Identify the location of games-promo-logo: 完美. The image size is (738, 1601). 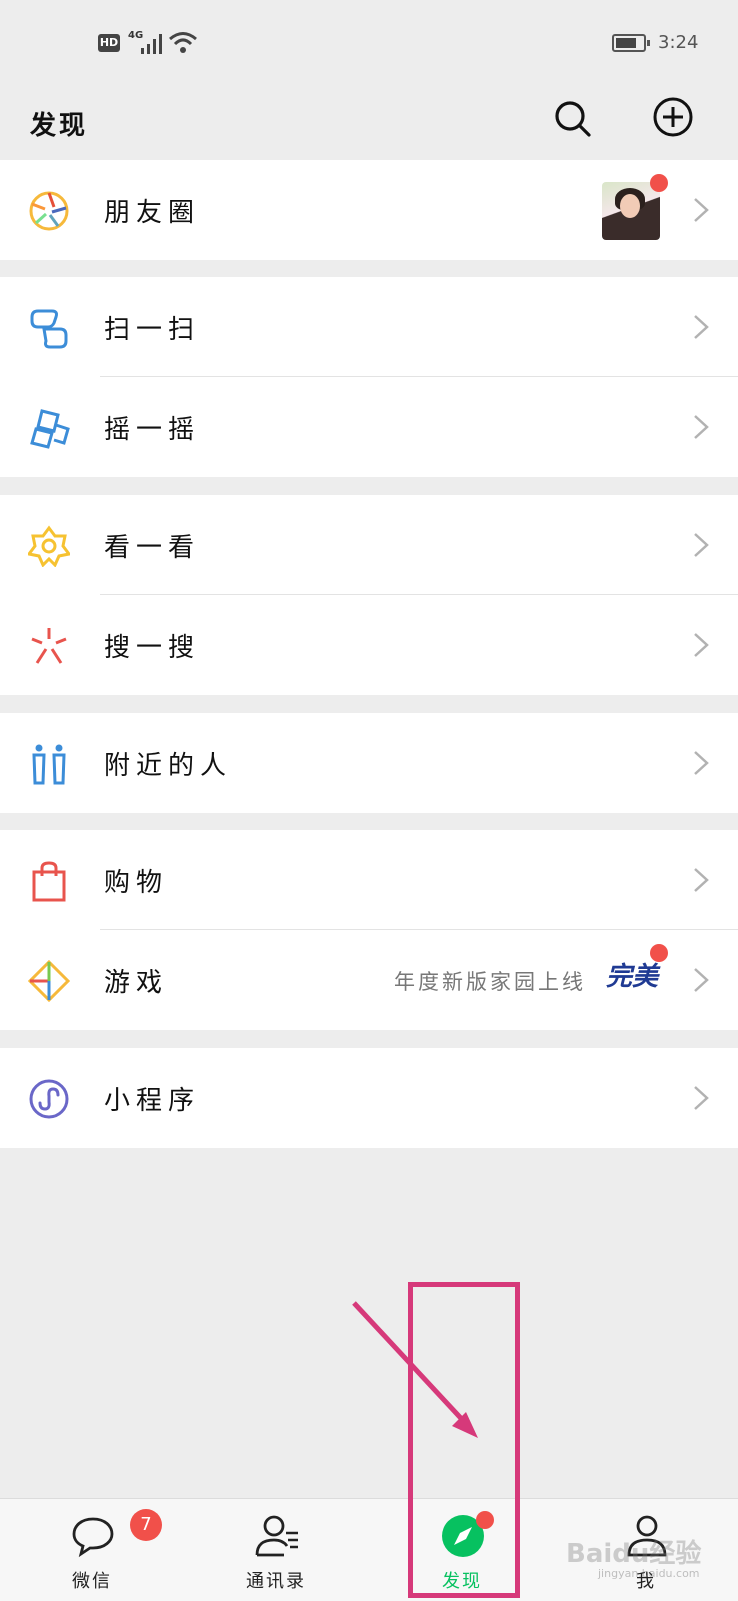
(632, 977).